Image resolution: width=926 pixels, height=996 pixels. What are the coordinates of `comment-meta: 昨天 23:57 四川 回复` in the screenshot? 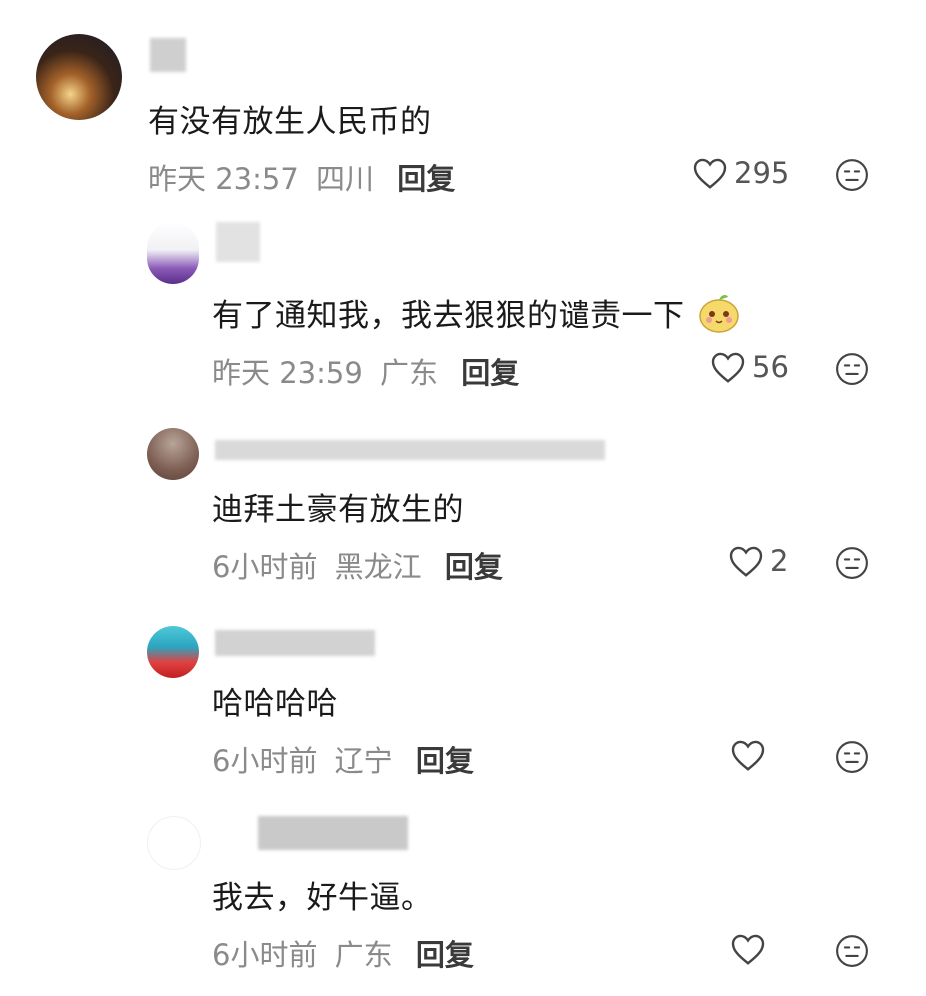 It's located at (301, 177).